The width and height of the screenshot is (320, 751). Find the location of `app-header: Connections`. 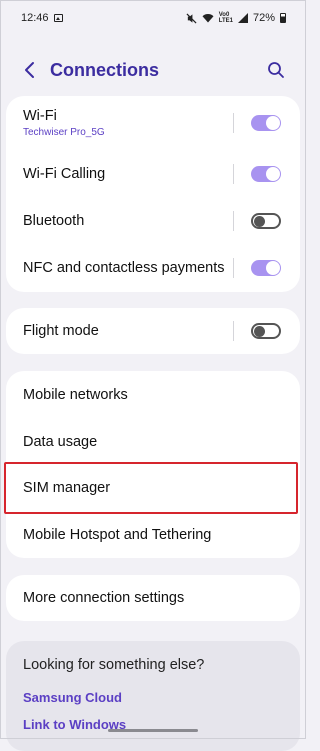

app-header: Connections is located at coordinates (153, 70).